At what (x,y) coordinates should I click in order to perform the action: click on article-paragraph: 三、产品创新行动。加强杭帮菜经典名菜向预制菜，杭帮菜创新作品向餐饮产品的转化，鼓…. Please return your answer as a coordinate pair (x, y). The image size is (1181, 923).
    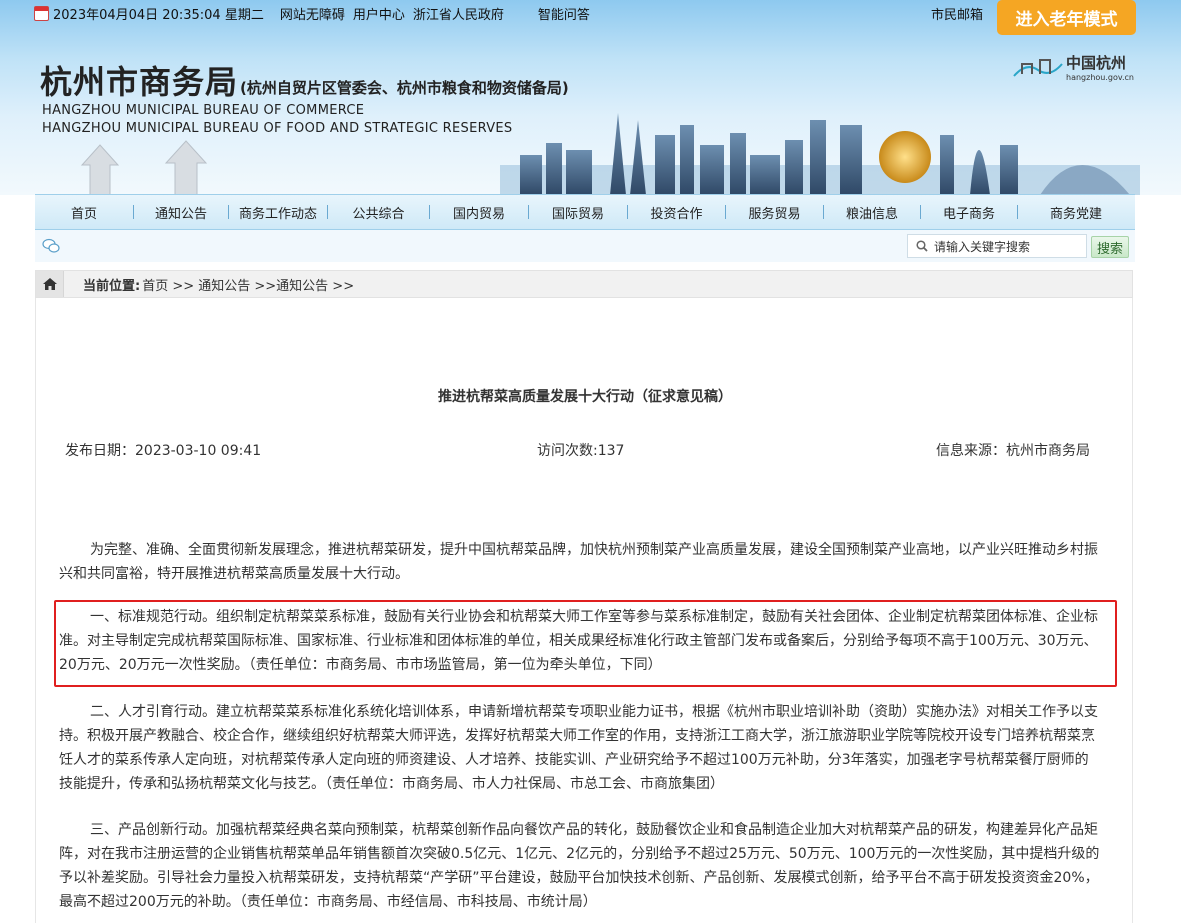
    Looking at the image, I should click on (579, 866).